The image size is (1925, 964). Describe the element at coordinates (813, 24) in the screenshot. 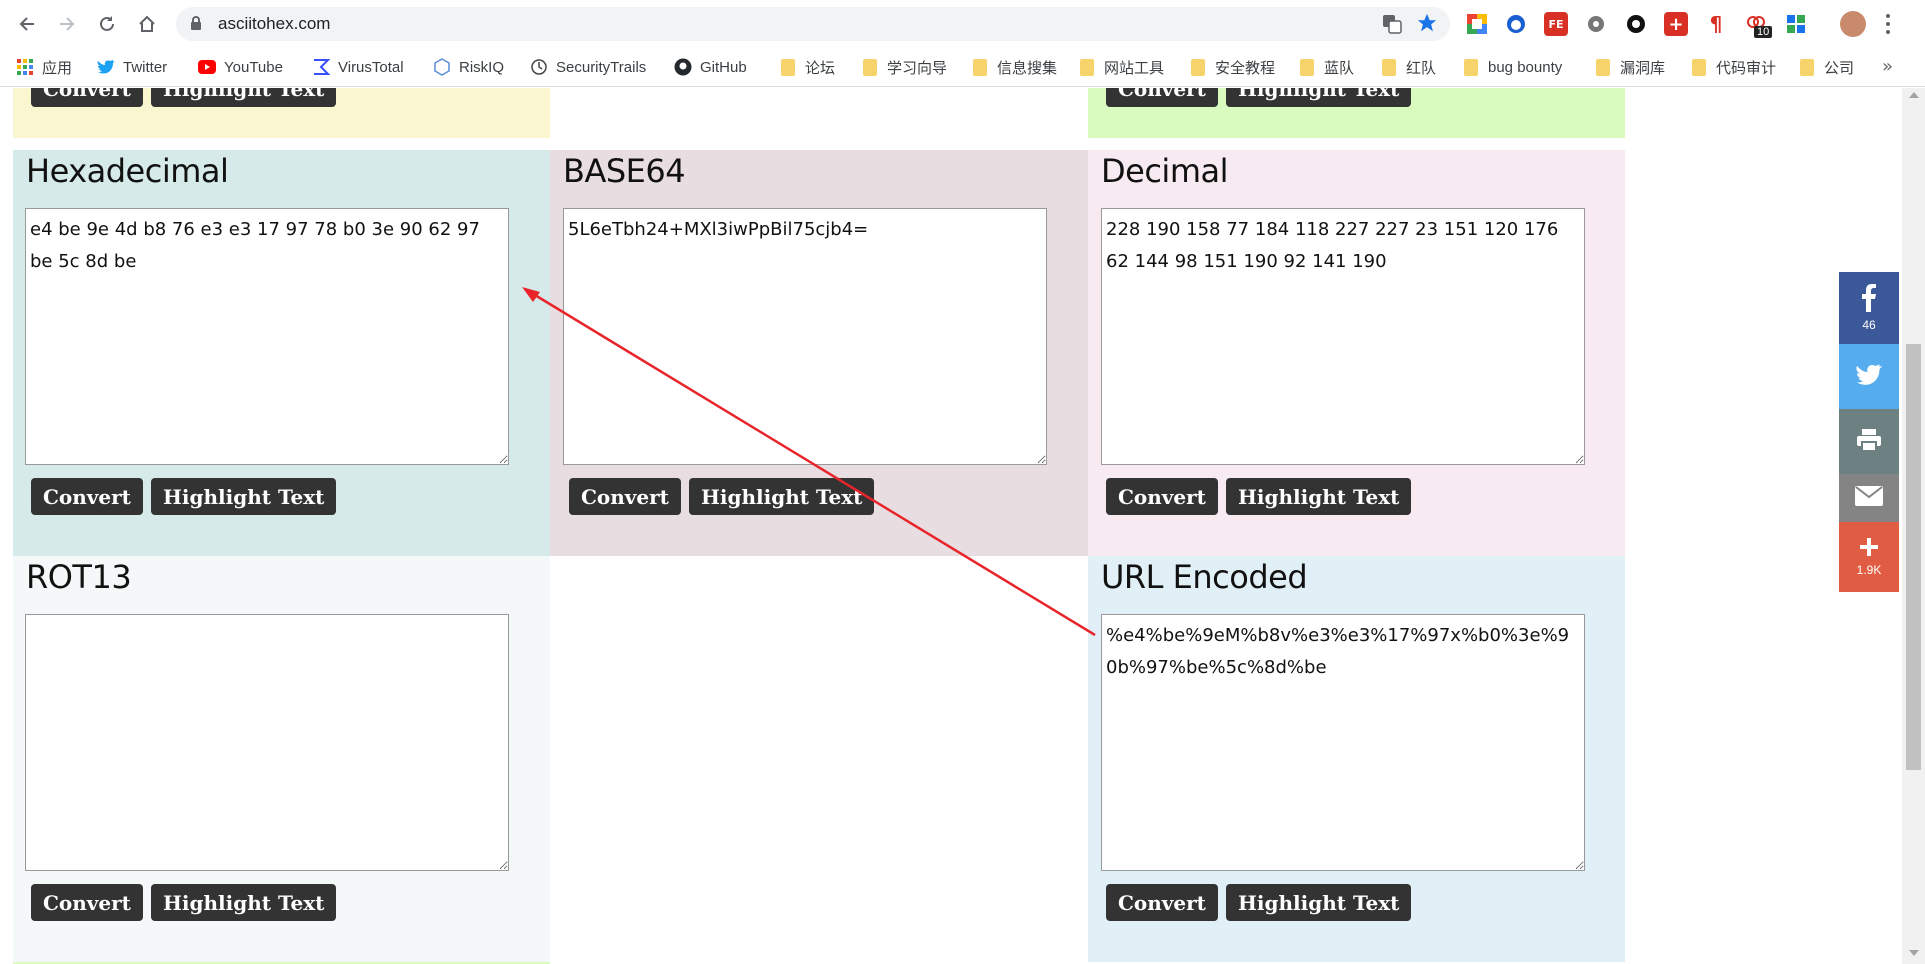

I see `address-bar: asciitohex.com` at that location.